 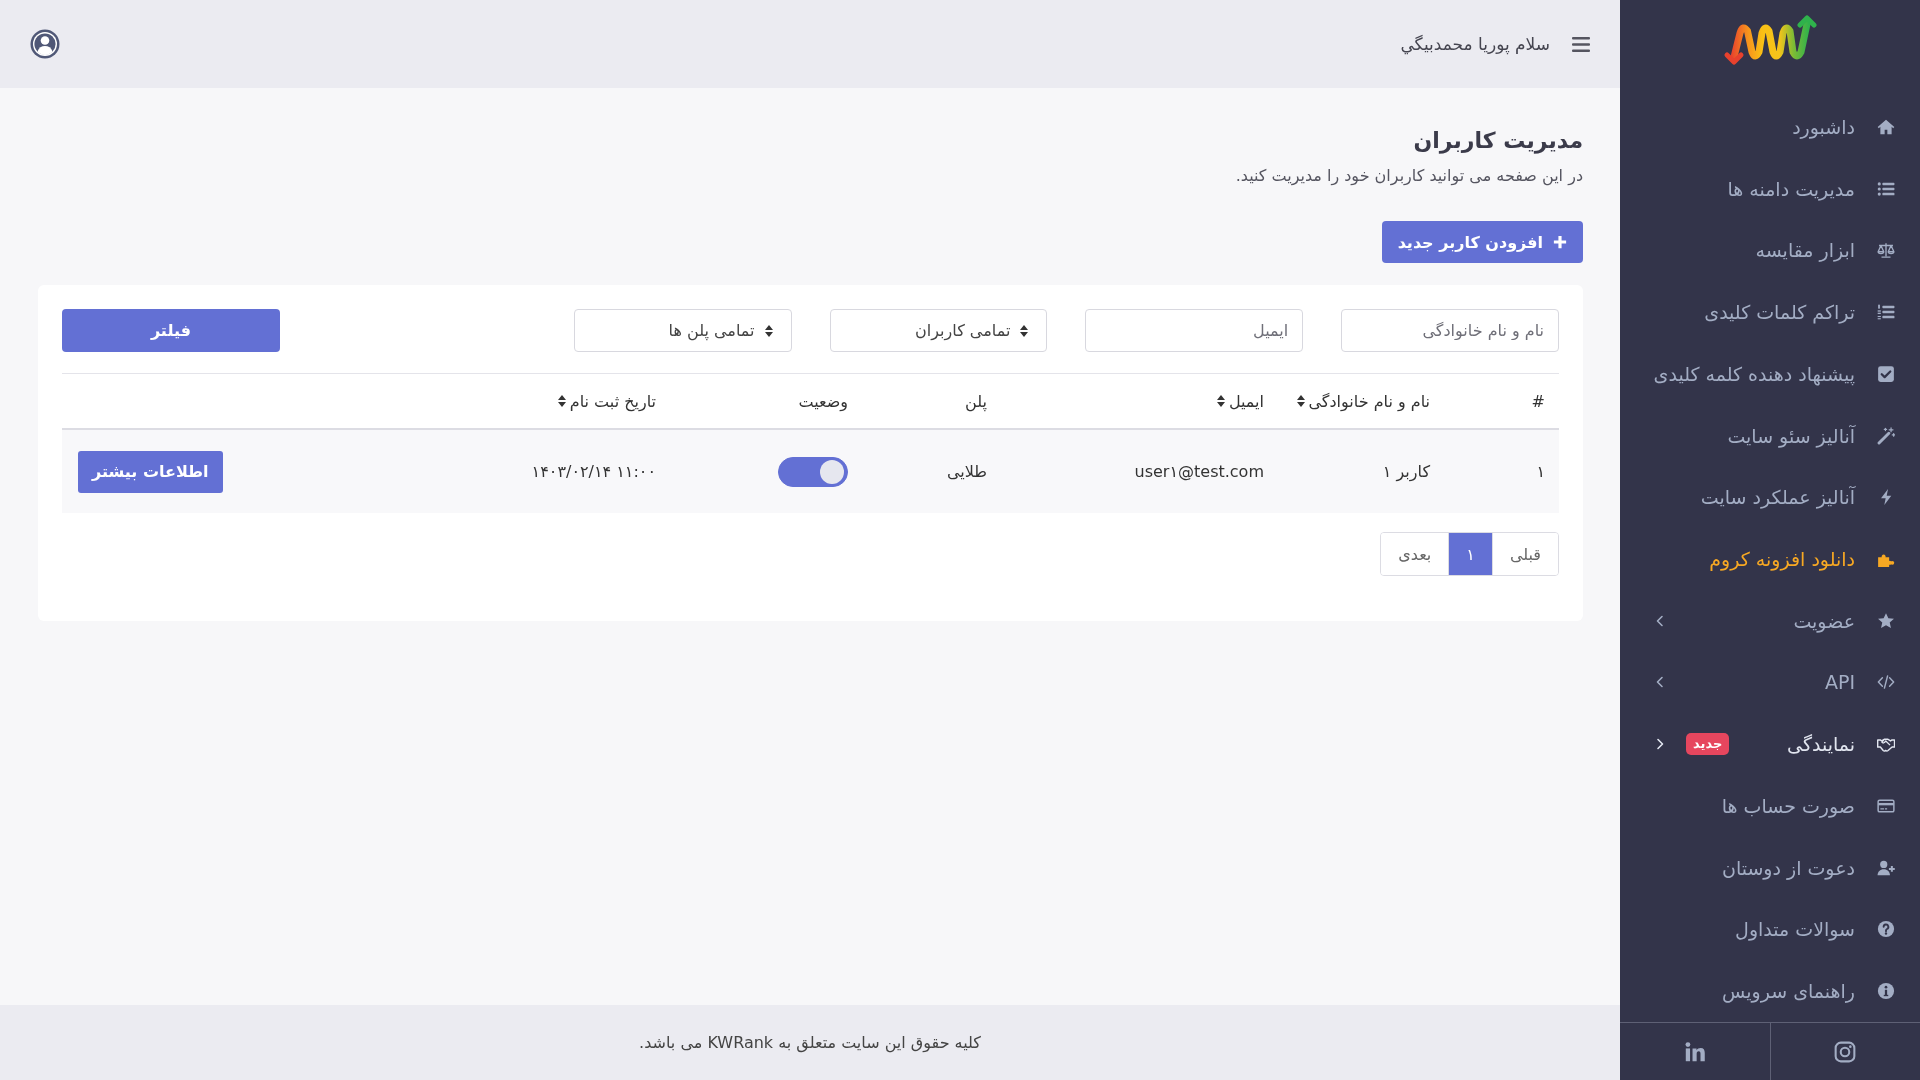 I want to click on handshake-icon, so click(x=1886, y=744).